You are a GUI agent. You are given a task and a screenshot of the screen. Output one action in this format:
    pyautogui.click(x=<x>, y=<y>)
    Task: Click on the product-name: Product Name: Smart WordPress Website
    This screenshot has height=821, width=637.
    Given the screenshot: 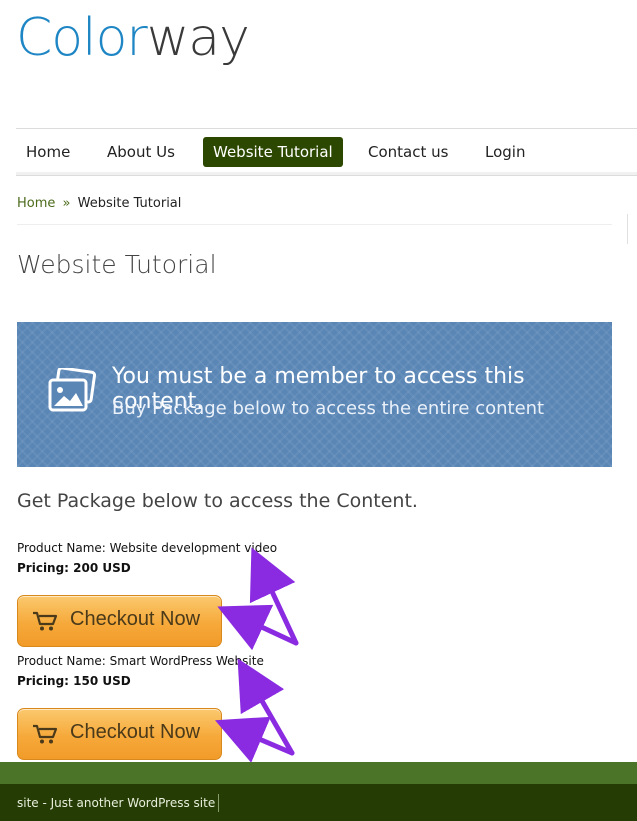 What is the action you would take?
    pyautogui.click(x=140, y=661)
    